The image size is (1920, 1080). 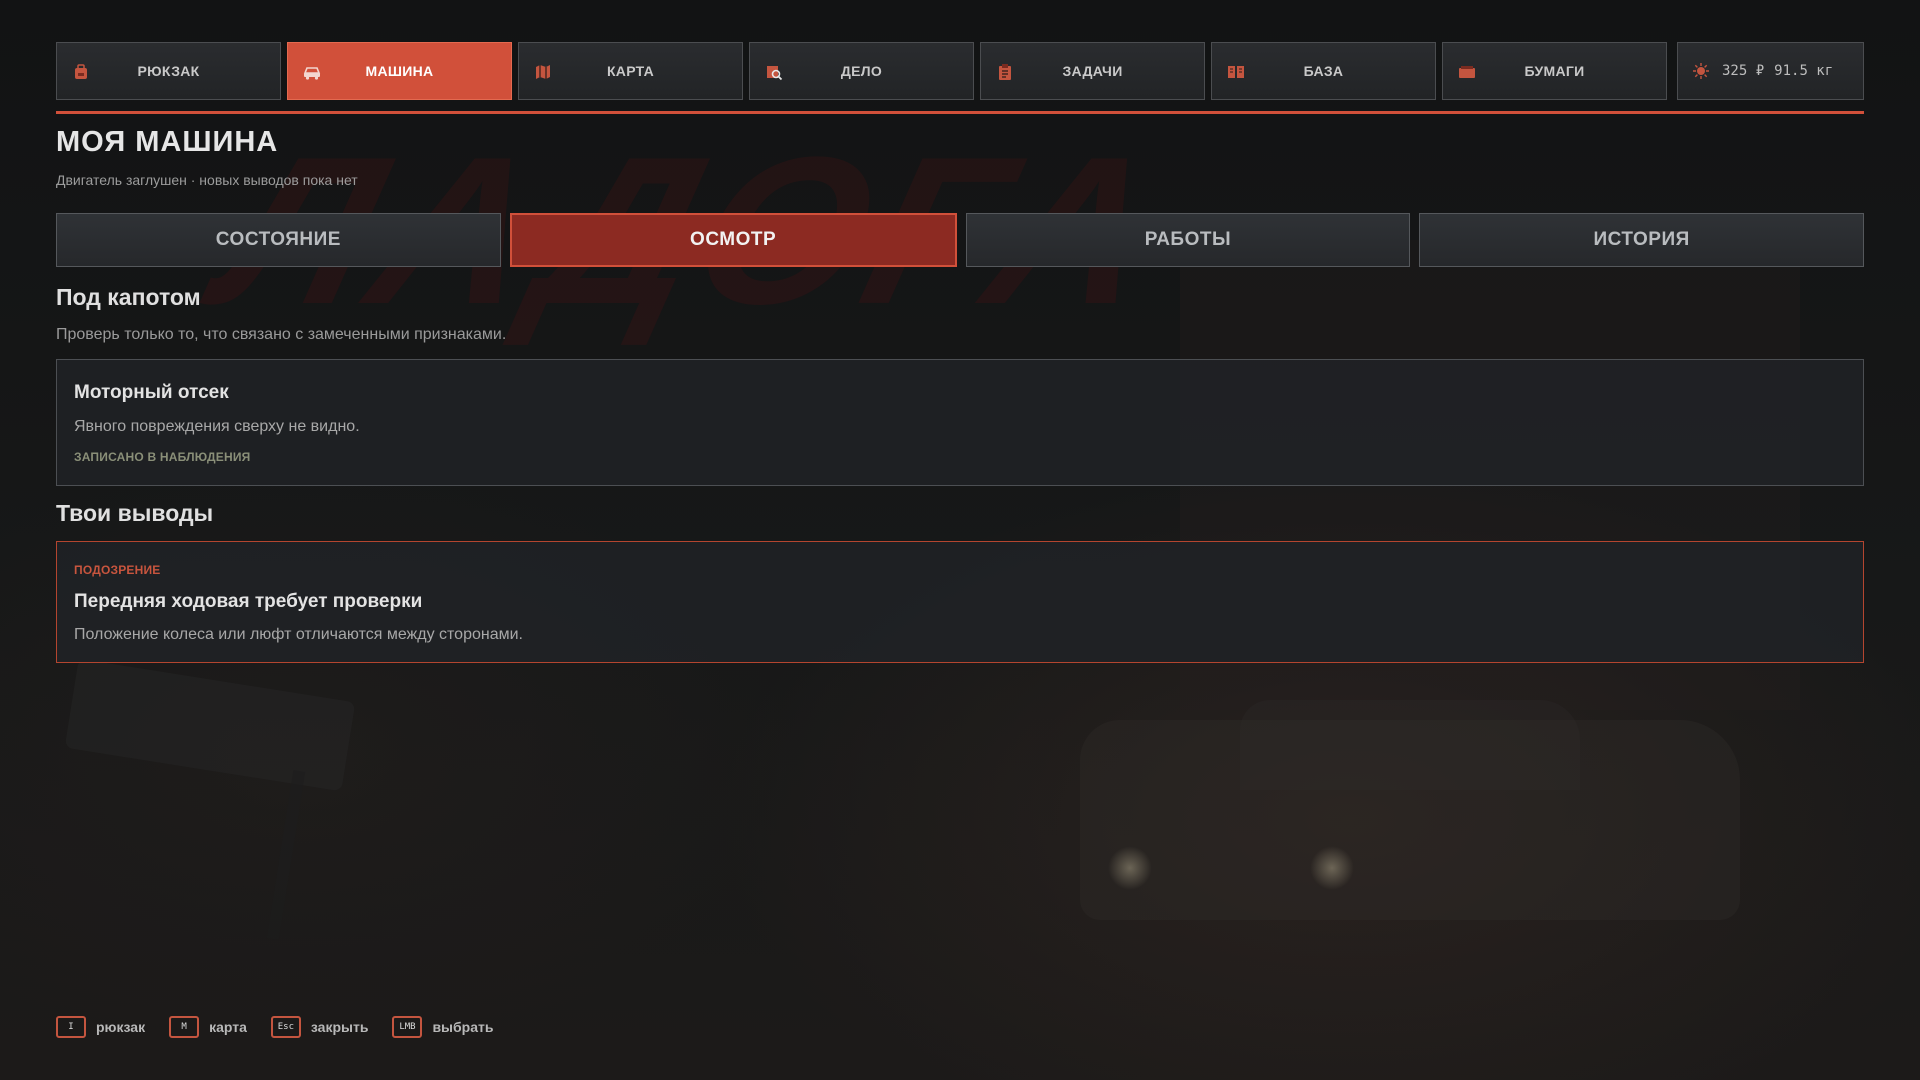 What do you see at coordinates (1323, 71) in the screenshot?
I see `nav-tab-base: БАЗА` at bounding box center [1323, 71].